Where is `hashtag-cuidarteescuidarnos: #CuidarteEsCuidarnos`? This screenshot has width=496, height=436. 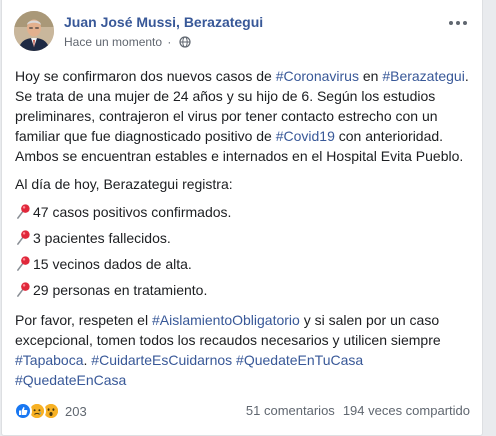
hashtag-cuidarteescuidarnos: #CuidarteEsCuidarnos is located at coordinates (161, 360).